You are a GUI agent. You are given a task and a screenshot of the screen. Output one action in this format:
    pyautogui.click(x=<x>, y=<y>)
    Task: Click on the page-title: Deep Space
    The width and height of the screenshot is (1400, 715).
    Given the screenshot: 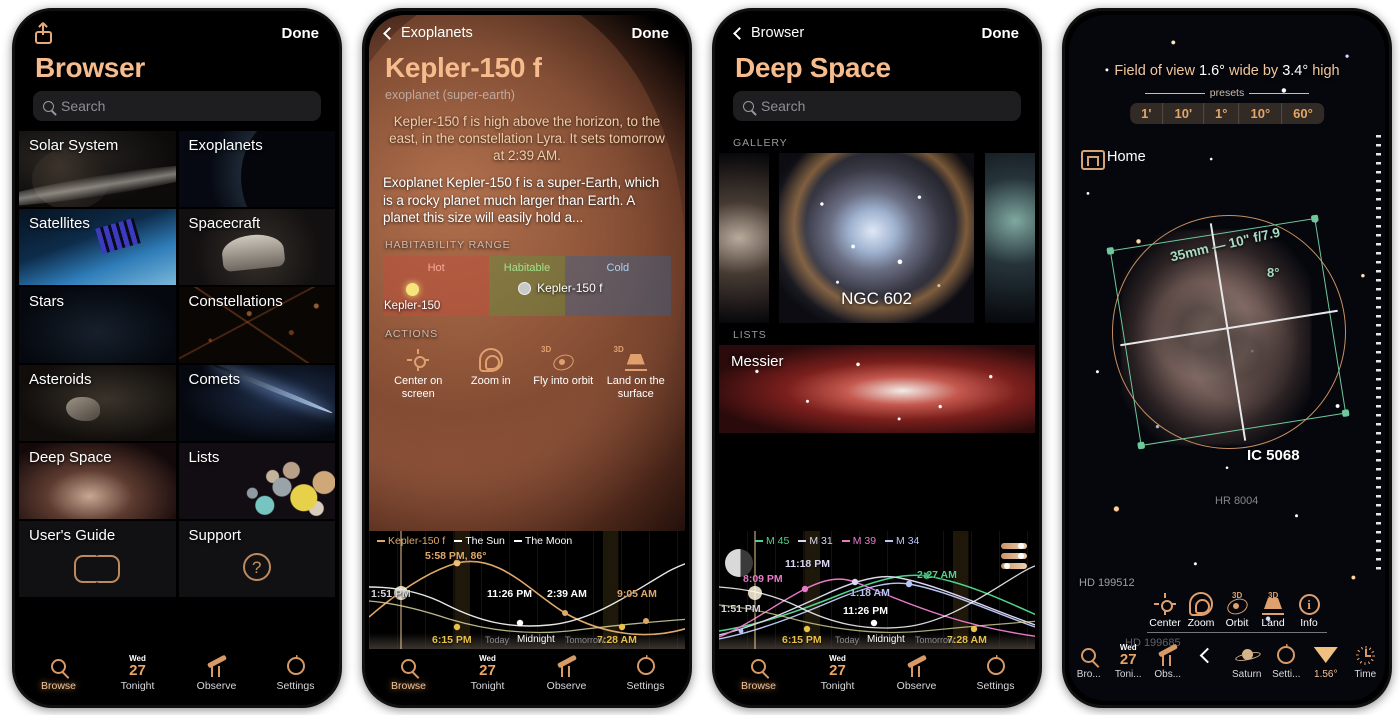 What is the action you would take?
    pyautogui.click(x=813, y=67)
    